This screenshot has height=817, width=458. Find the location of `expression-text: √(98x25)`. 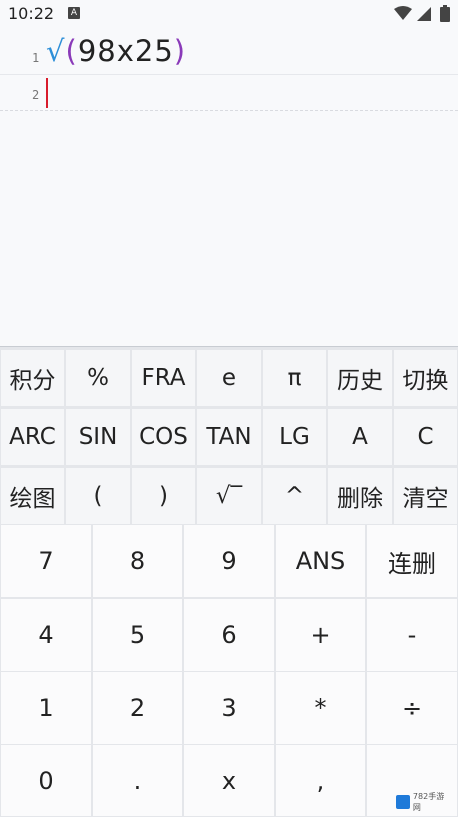

expression-text: √(98x25) is located at coordinates (116, 51).